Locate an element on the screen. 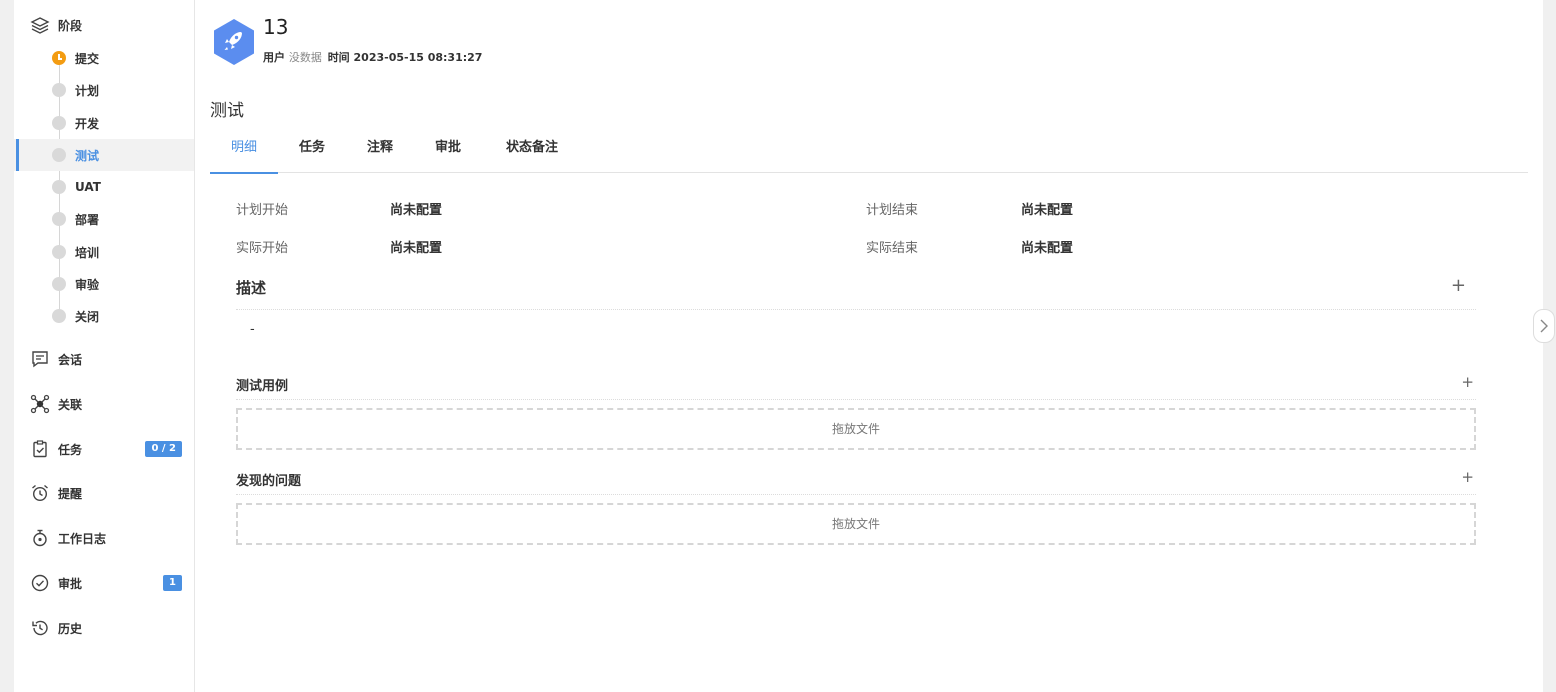  expand-panel-button is located at coordinates (1544, 326).